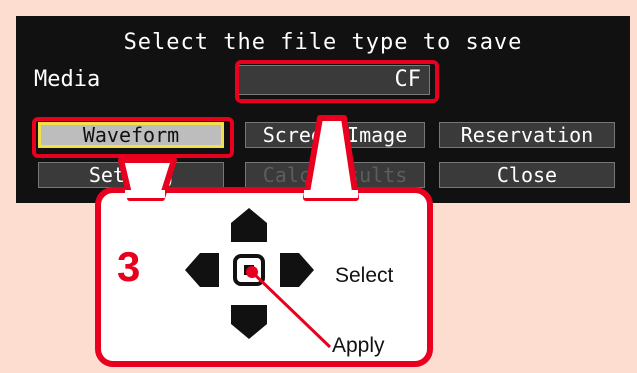 The height and width of the screenshot is (373, 637). I want to click on up-key-icon, so click(249, 225).